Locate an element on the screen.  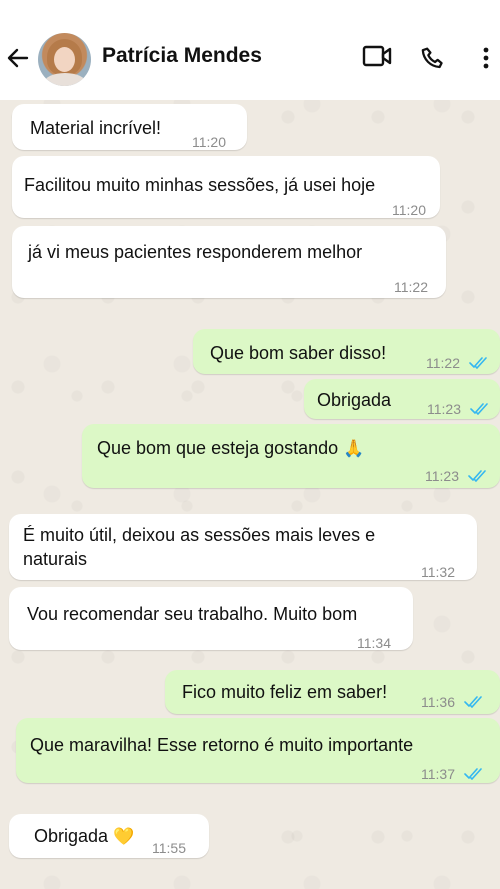
message-text: Material incrível! is located at coordinates (96, 128).